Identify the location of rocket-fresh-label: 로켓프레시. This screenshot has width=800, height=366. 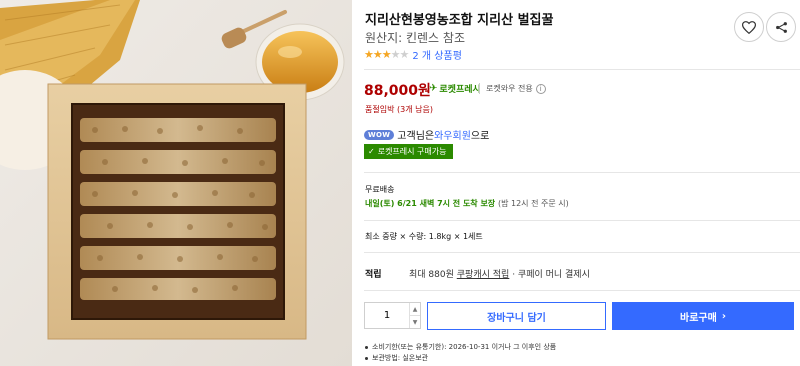
(460, 90).